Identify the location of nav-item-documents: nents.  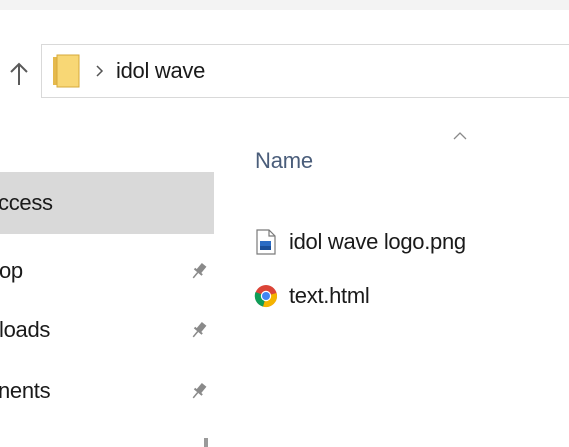
(107, 391).